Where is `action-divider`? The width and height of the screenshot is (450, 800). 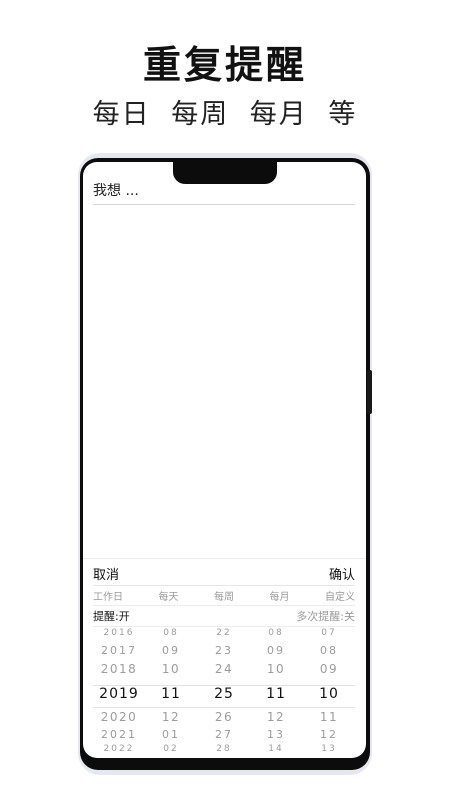
action-divider is located at coordinates (224, 585).